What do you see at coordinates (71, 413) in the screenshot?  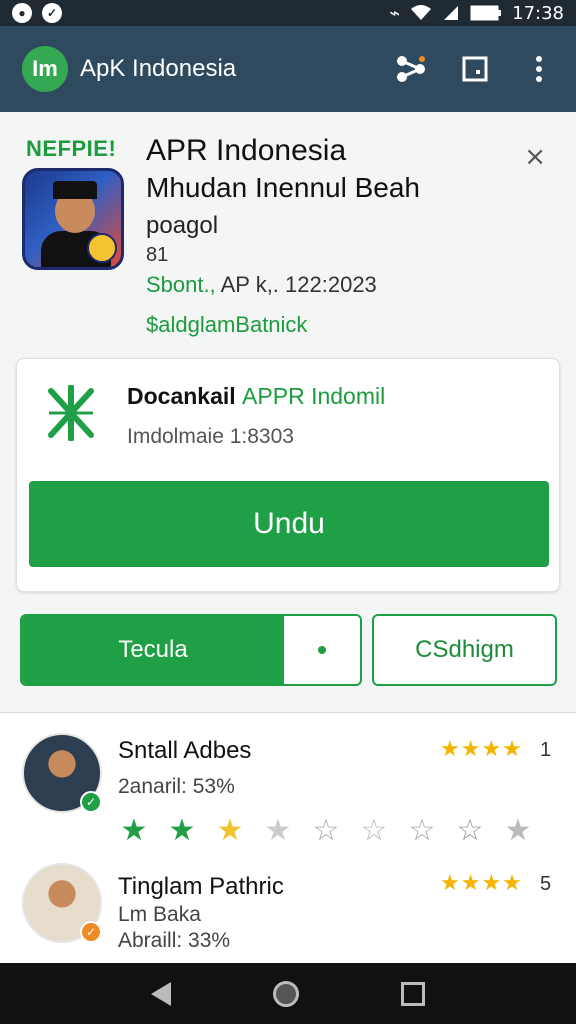 I see `download-app-icon` at bounding box center [71, 413].